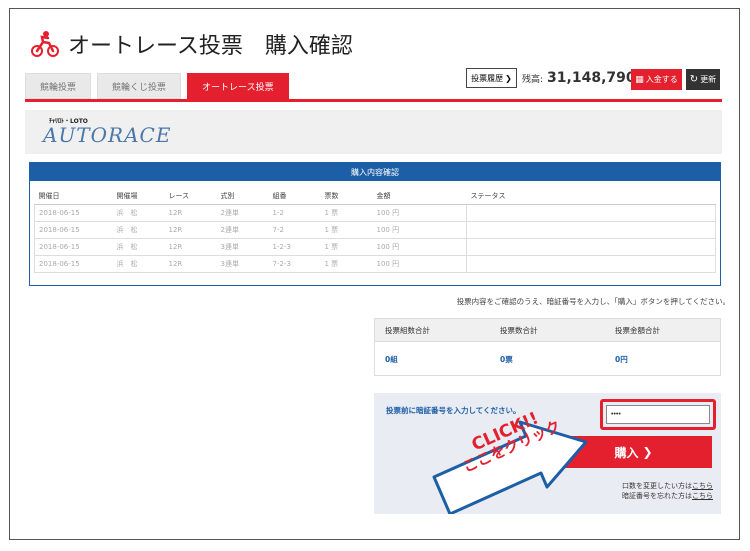 This screenshot has width=750, height=551. What do you see at coordinates (639, 79) in the screenshot?
I see `yen-notes-icon: ▦` at bounding box center [639, 79].